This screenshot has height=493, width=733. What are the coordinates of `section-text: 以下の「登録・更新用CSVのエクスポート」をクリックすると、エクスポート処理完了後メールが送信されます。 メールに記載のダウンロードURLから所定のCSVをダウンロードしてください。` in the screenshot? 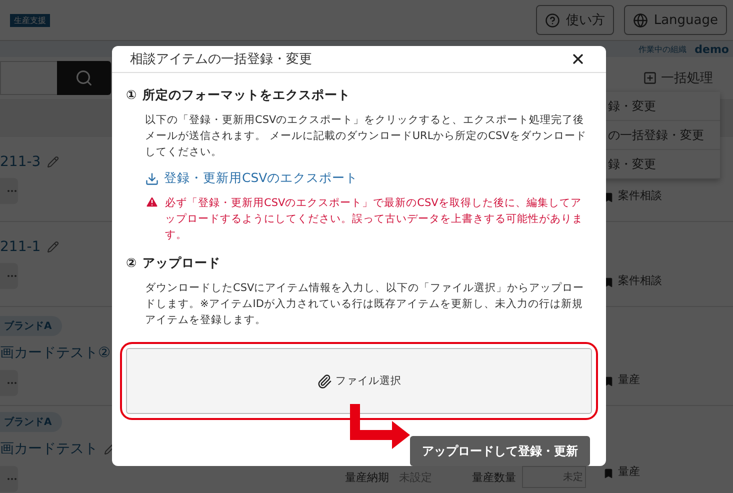 It's located at (366, 136).